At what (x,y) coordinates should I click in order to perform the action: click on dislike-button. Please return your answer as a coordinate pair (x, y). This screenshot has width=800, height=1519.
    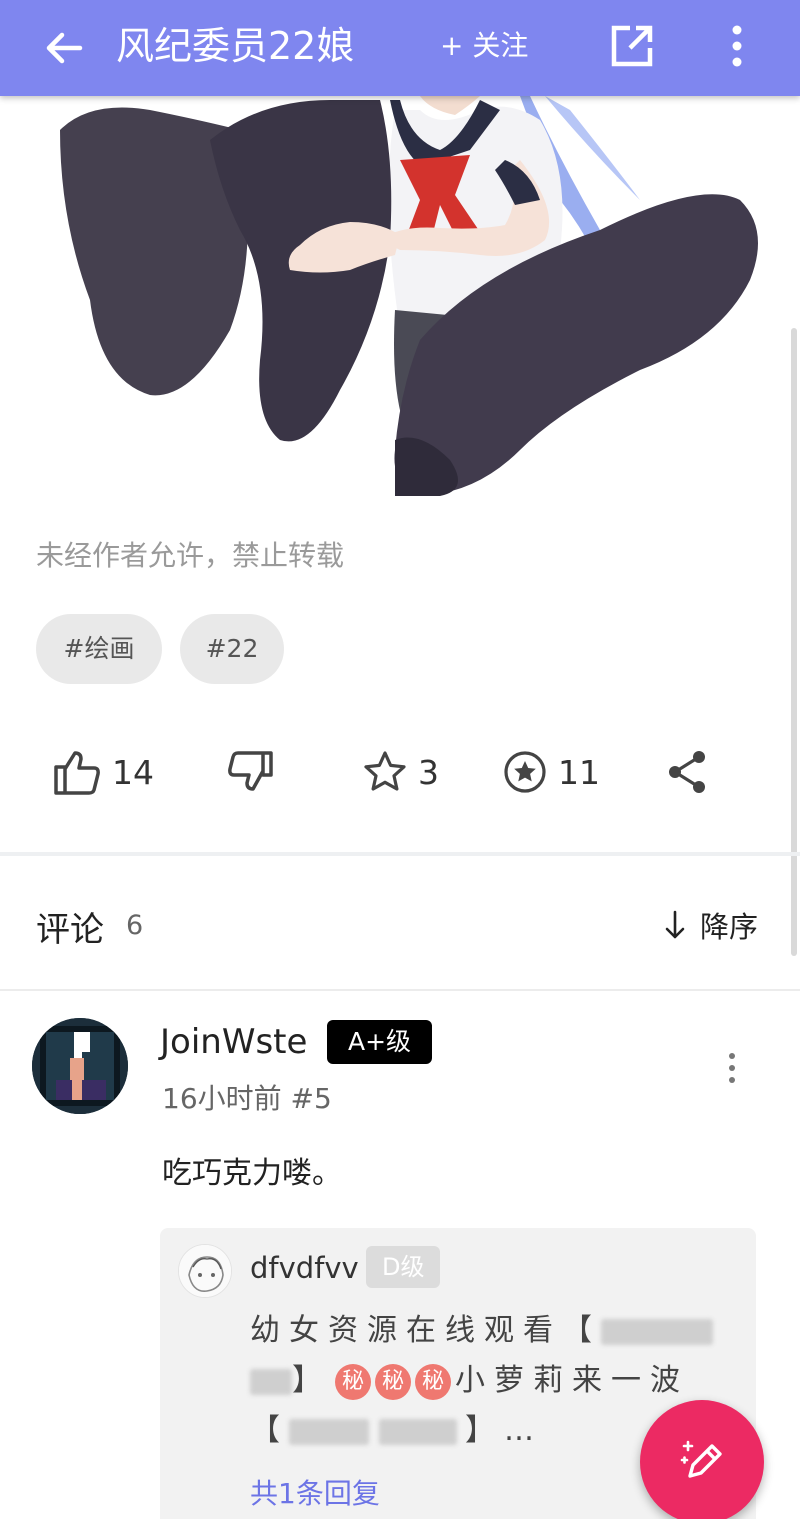
    Looking at the image, I should click on (251, 772).